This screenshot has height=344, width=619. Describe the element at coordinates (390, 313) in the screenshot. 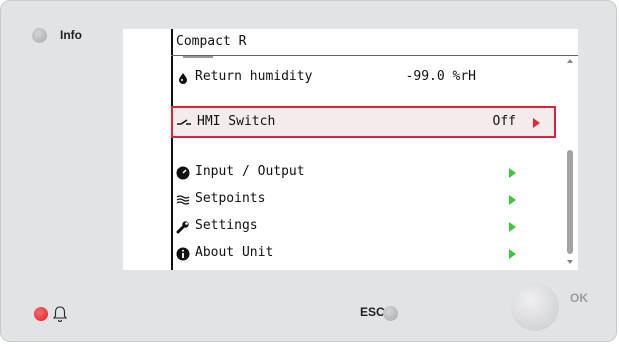

I see `esc-button` at that location.